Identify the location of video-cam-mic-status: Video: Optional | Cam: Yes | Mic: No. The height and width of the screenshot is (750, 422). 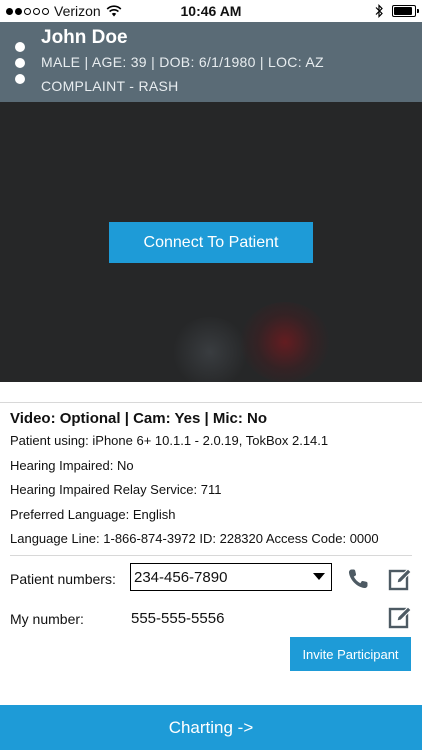
(139, 418).